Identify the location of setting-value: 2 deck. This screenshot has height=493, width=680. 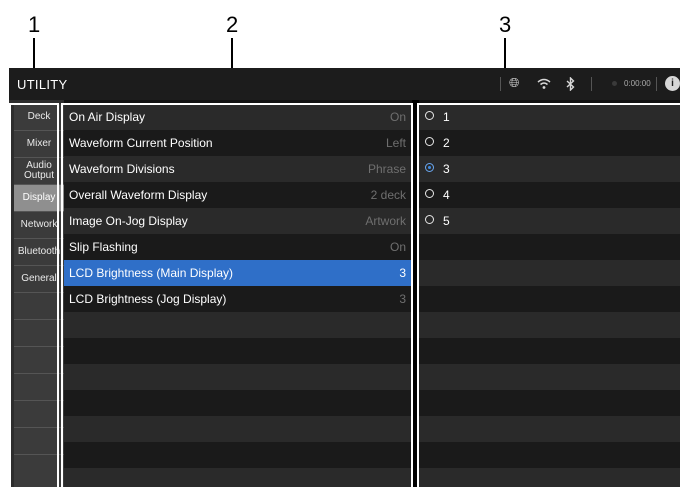
(388, 195).